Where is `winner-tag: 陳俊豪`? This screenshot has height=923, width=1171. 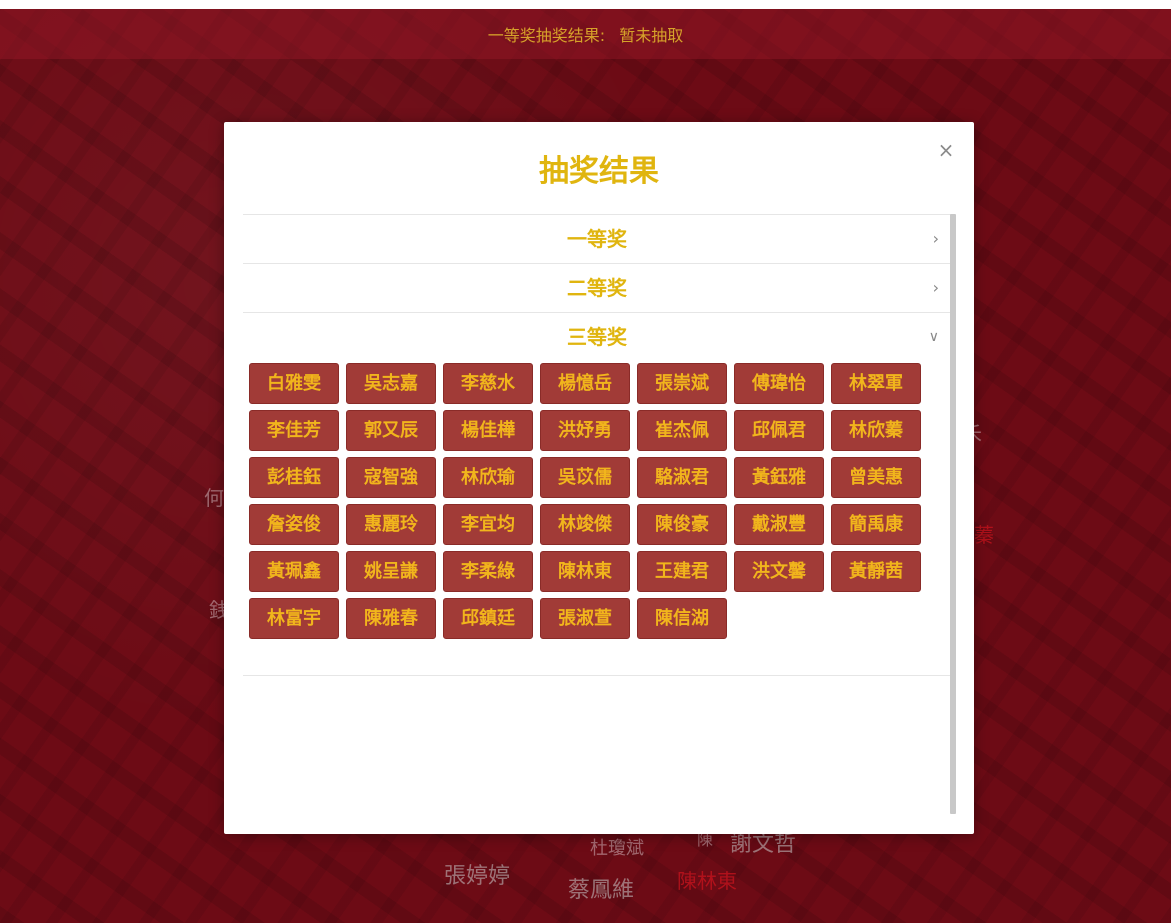 winner-tag: 陳俊豪 is located at coordinates (682, 524).